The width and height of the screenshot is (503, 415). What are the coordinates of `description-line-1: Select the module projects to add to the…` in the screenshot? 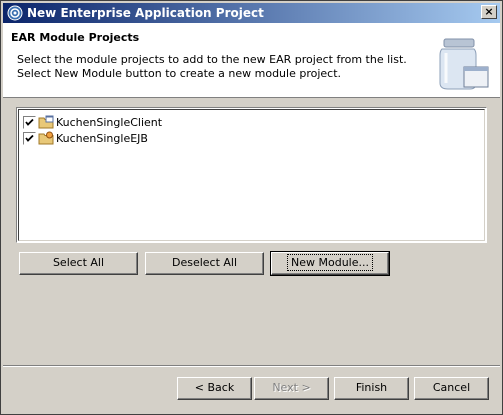 It's located at (212, 59).